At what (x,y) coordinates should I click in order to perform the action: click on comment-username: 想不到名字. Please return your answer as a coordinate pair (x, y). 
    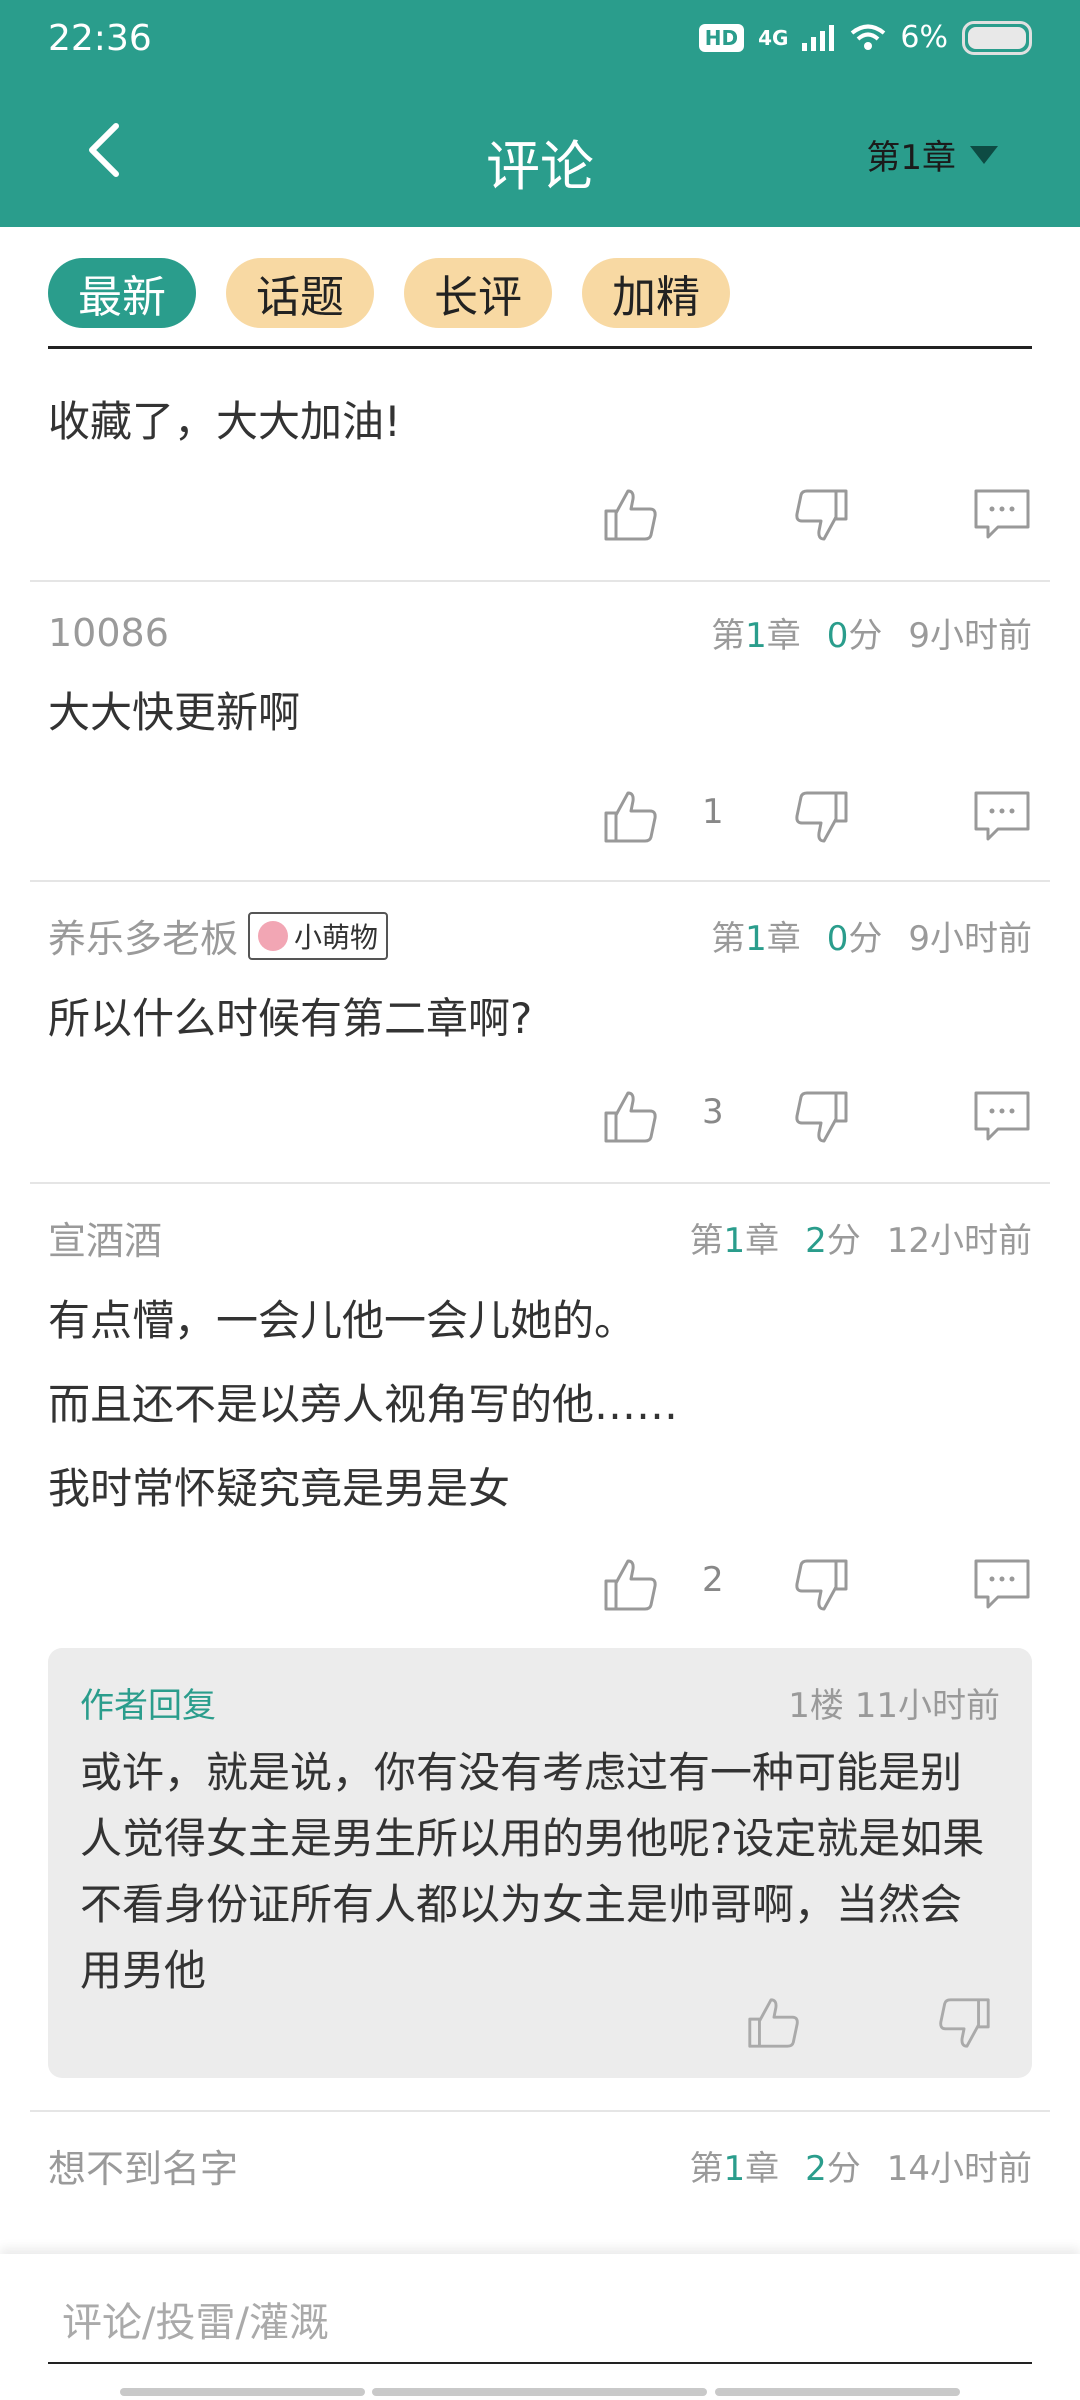
    Looking at the image, I should click on (143, 2165).